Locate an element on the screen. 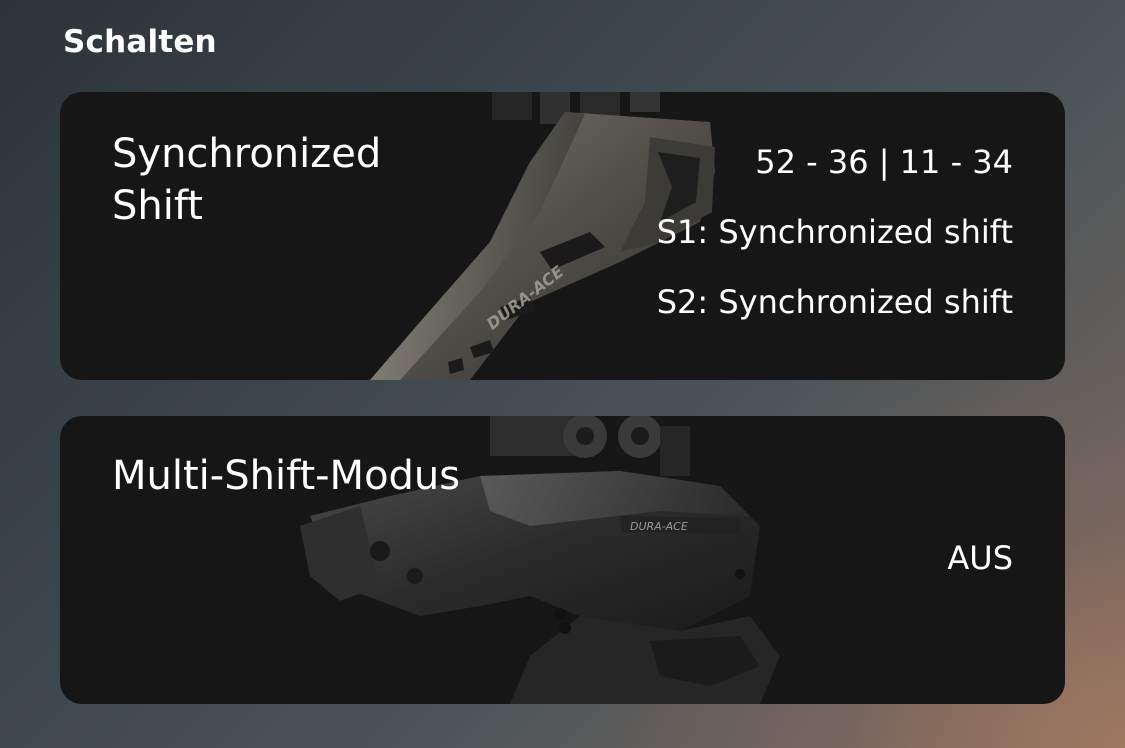 This screenshot has height=748, width=1125. multi-shift-value: AUS is located at coordinates (980, 558).